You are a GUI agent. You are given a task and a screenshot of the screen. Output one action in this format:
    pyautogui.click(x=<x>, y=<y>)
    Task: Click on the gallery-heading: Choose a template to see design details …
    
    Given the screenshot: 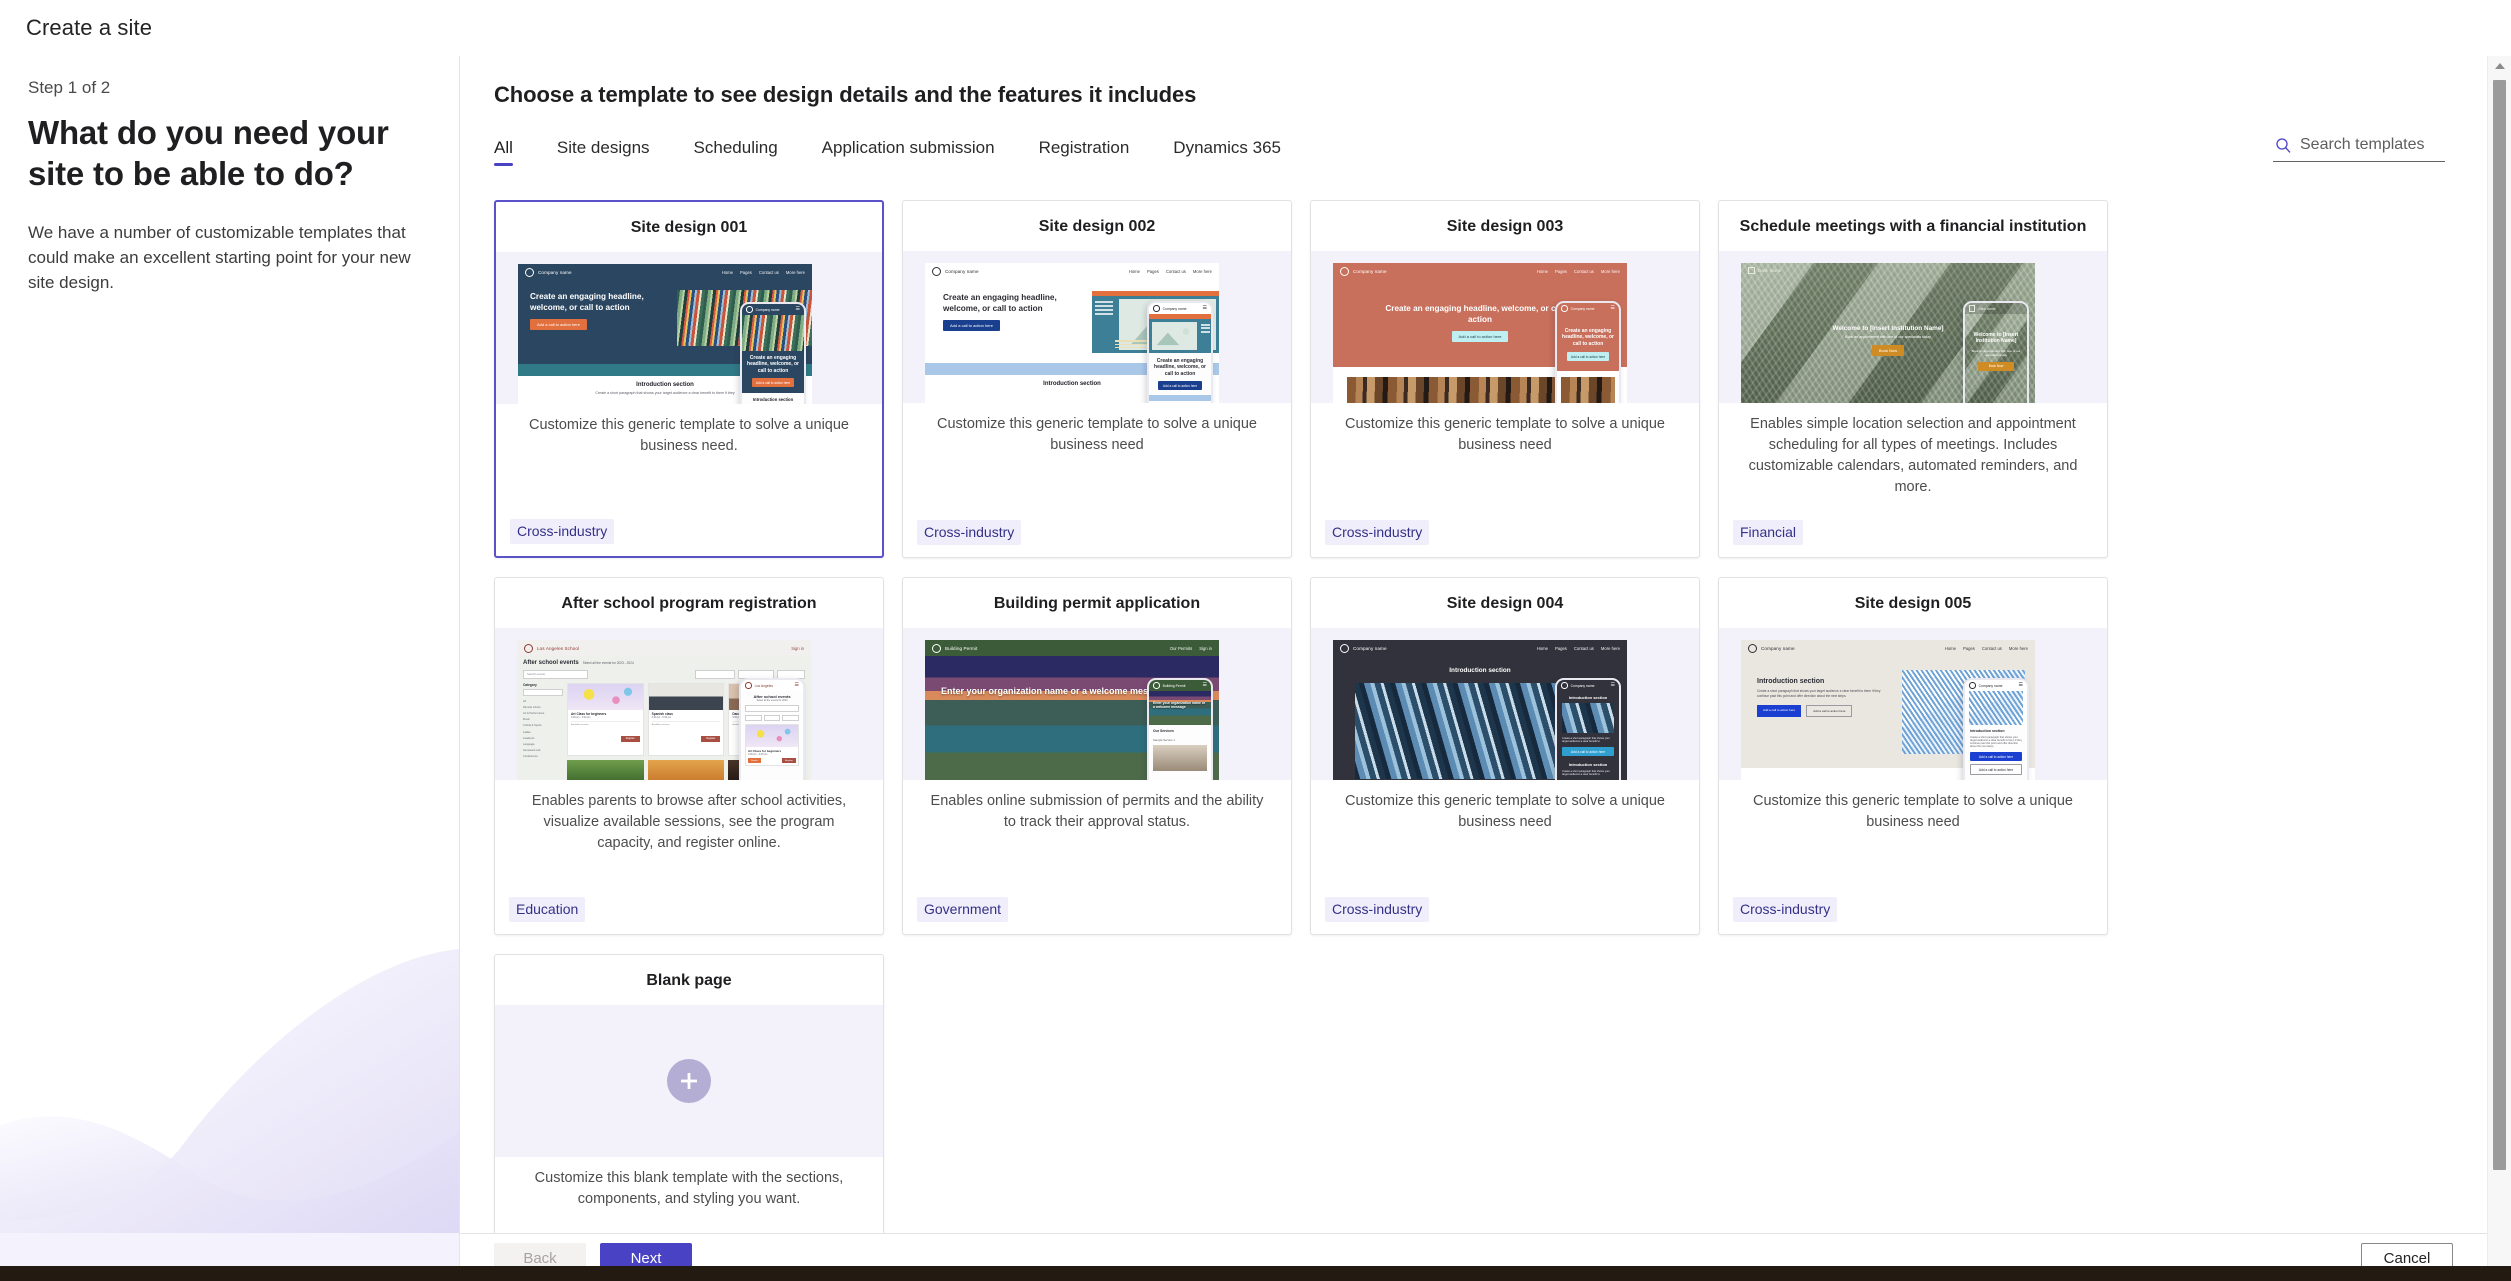 What is the action you would take?
    pyautogui.click(x=845, y=94)
    